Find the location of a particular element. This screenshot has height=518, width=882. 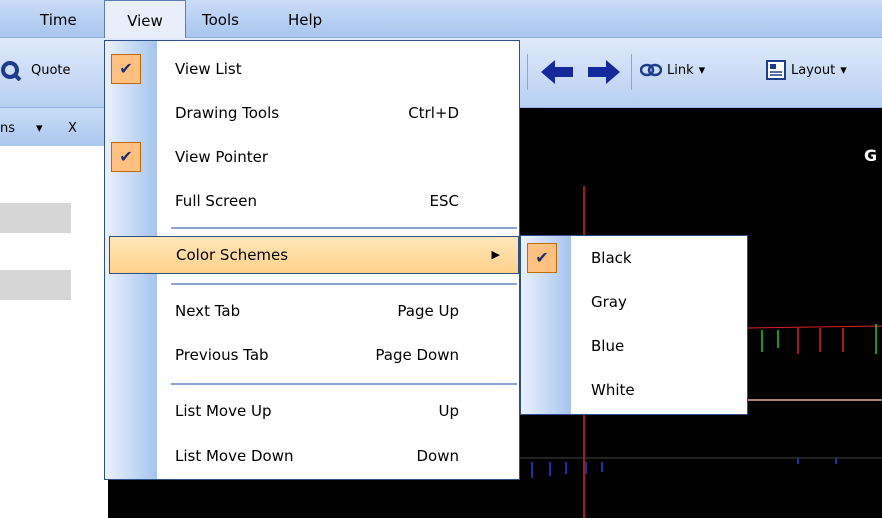

indicator-ticks is located at coordinates (684, 468).